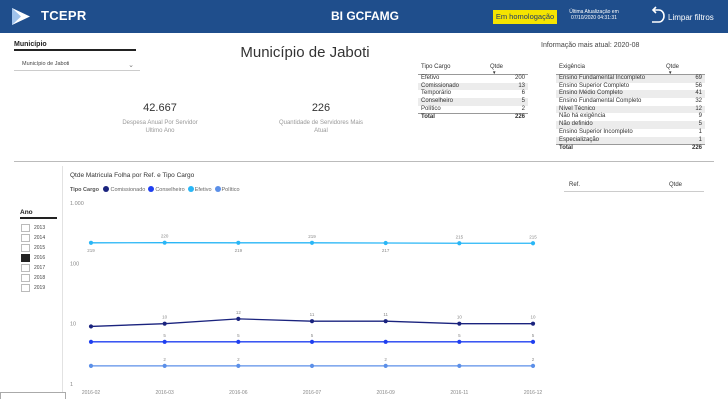 This screenshot has width=728, height=399. I want to click on y-tick-label: 10, so click(73, 325).